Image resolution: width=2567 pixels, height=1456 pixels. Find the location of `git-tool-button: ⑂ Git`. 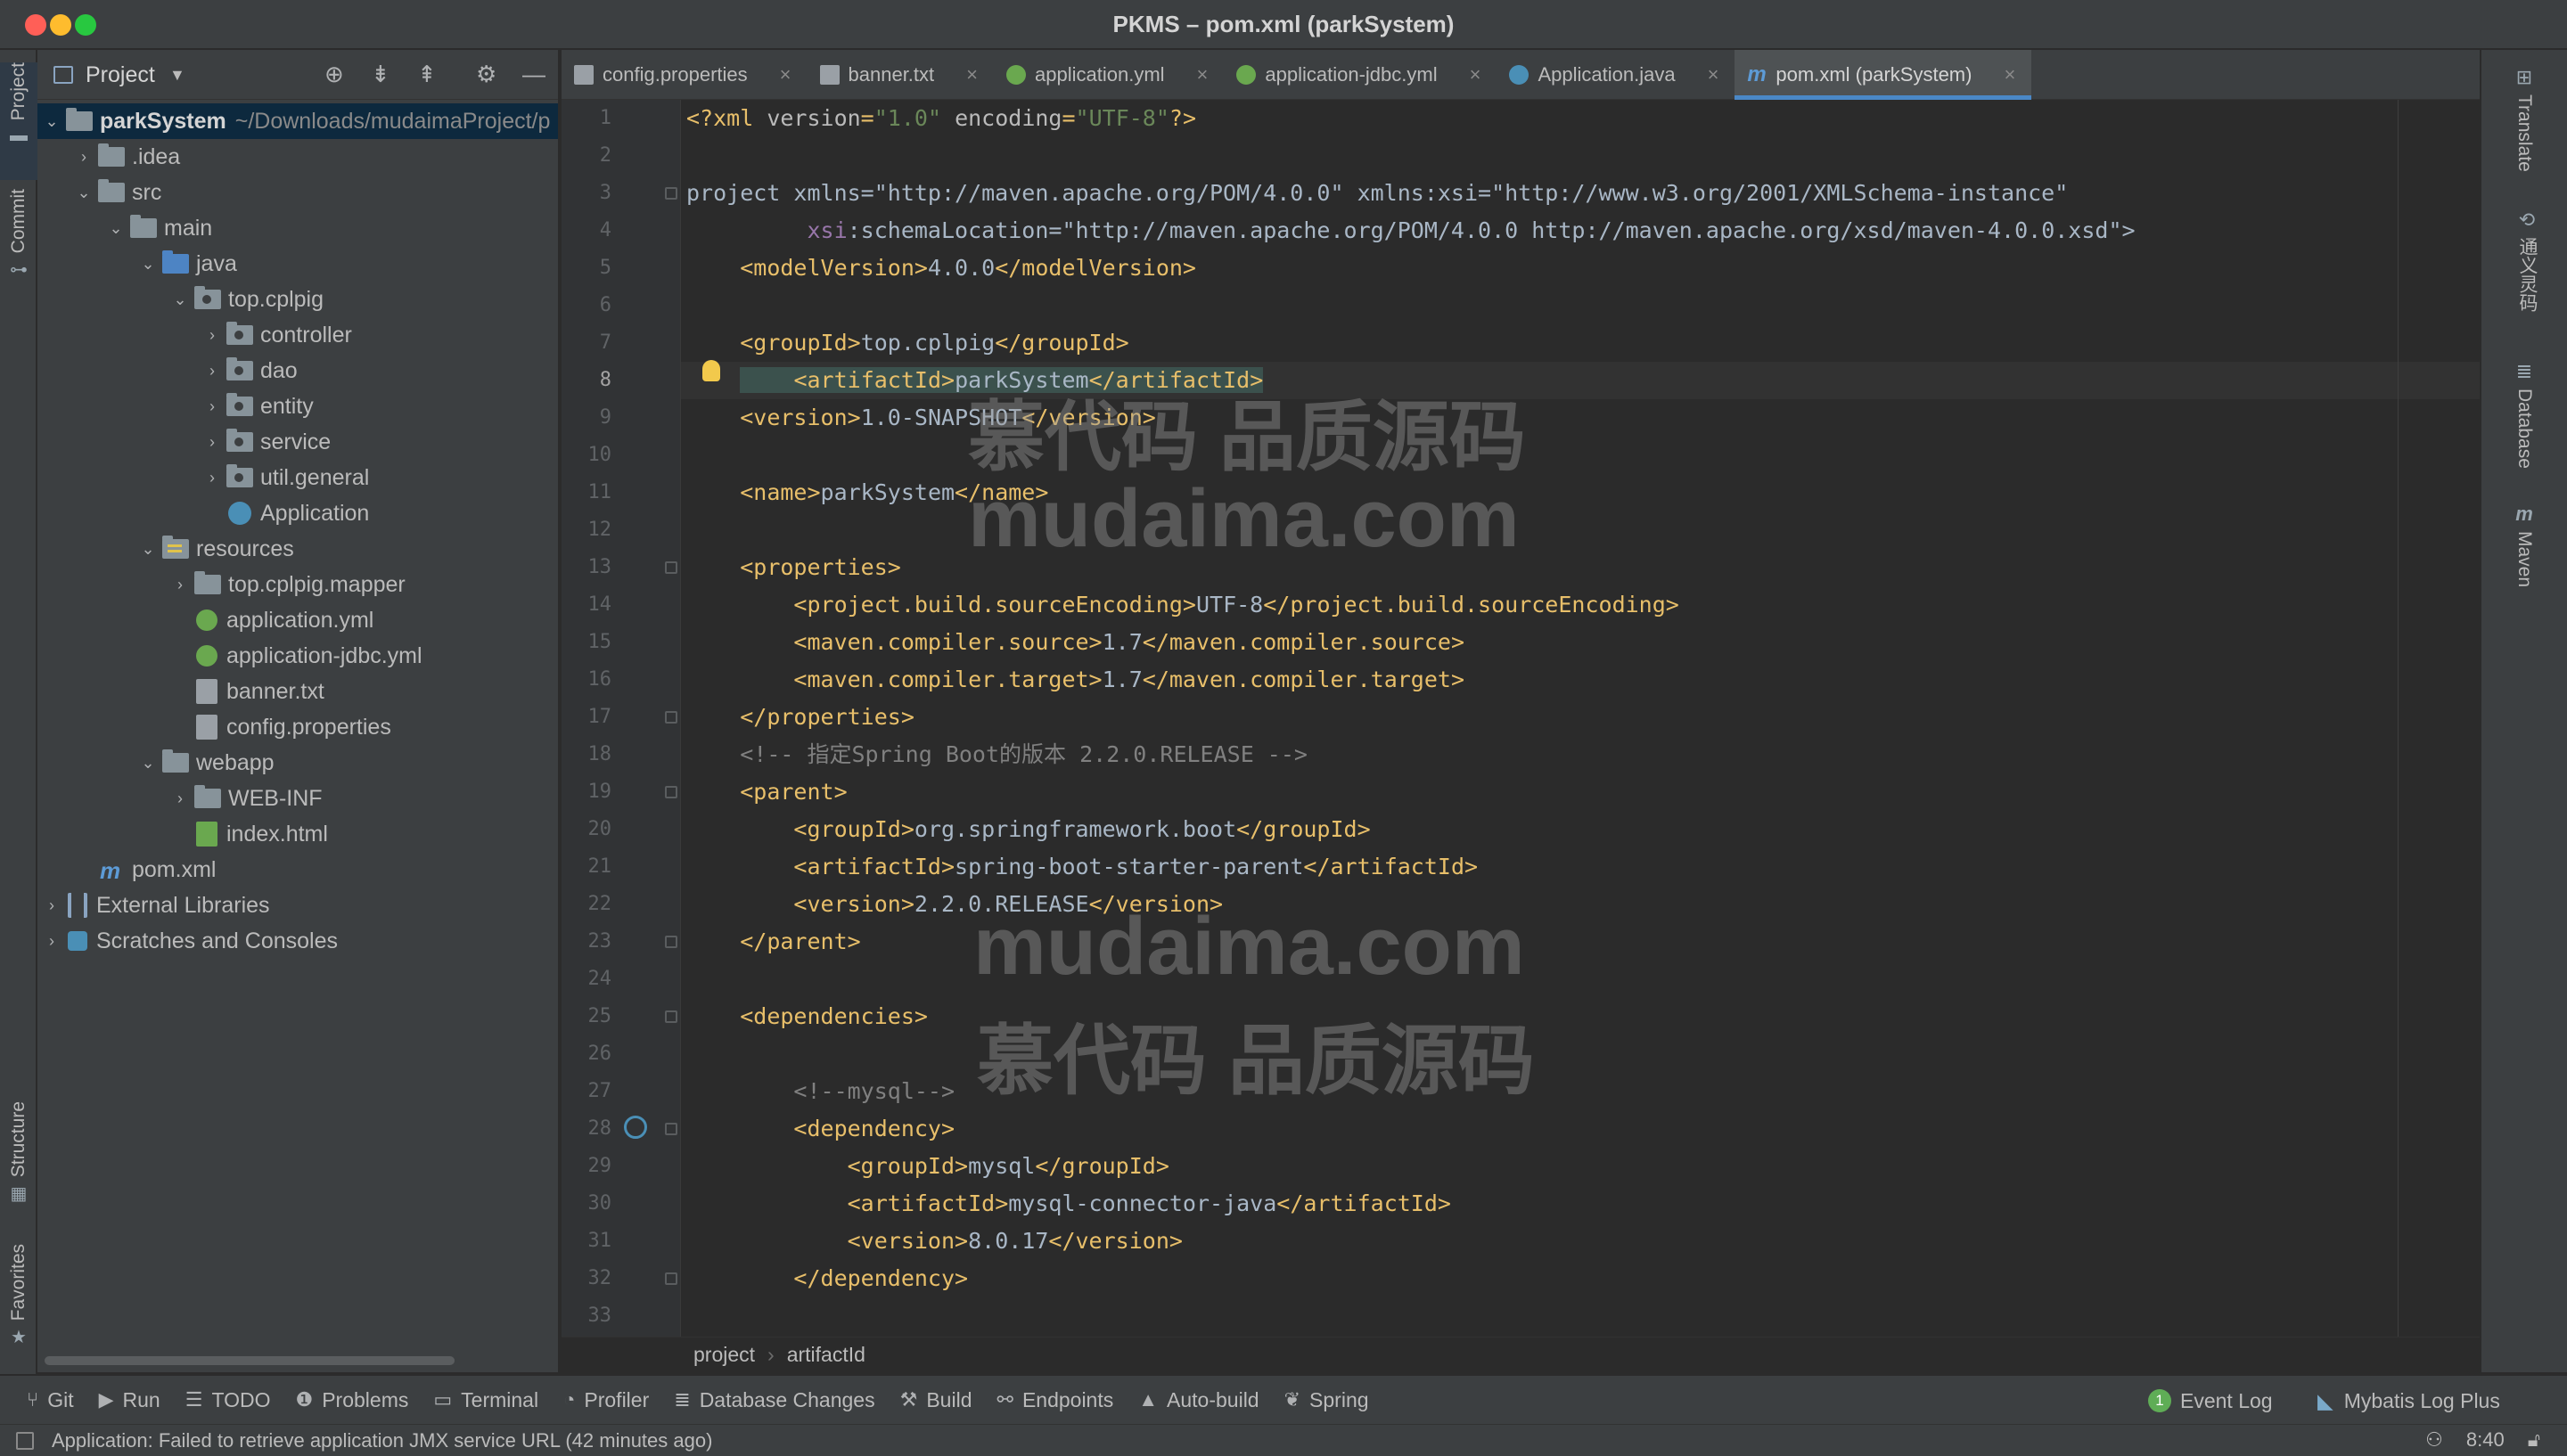

git-tool-button: ⑂ Git is located at coordinates (51, 1400).